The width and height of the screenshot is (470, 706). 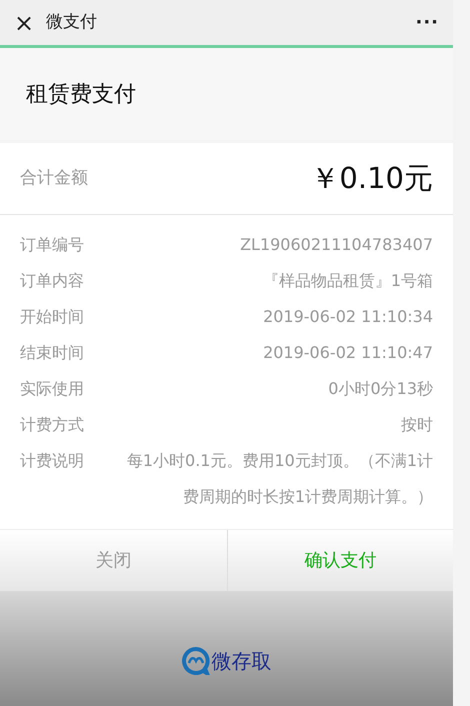 I want to click on logo-icon, so click(x=196, y=661).